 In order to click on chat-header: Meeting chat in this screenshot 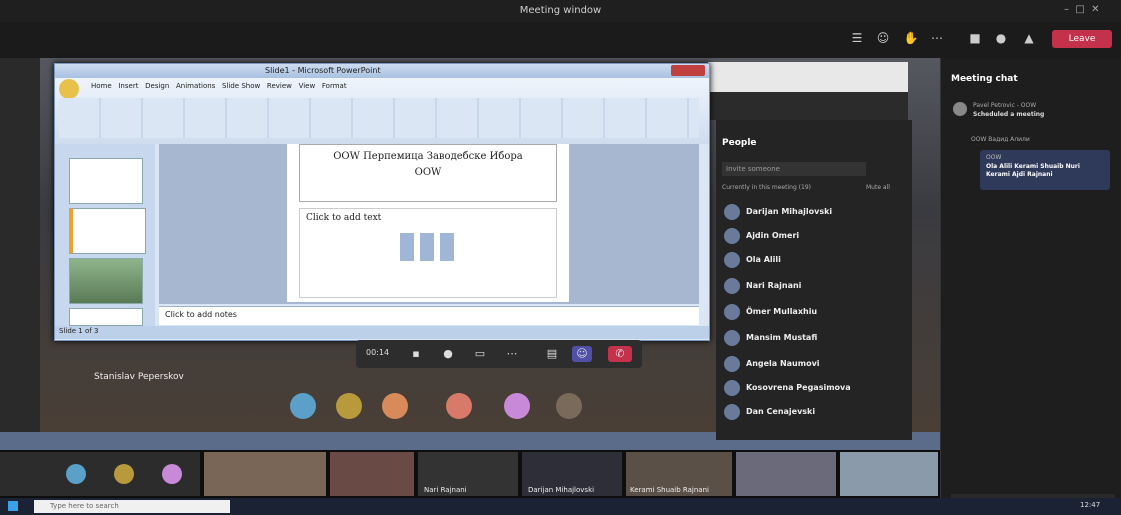, I will do `click(984, 79)`.